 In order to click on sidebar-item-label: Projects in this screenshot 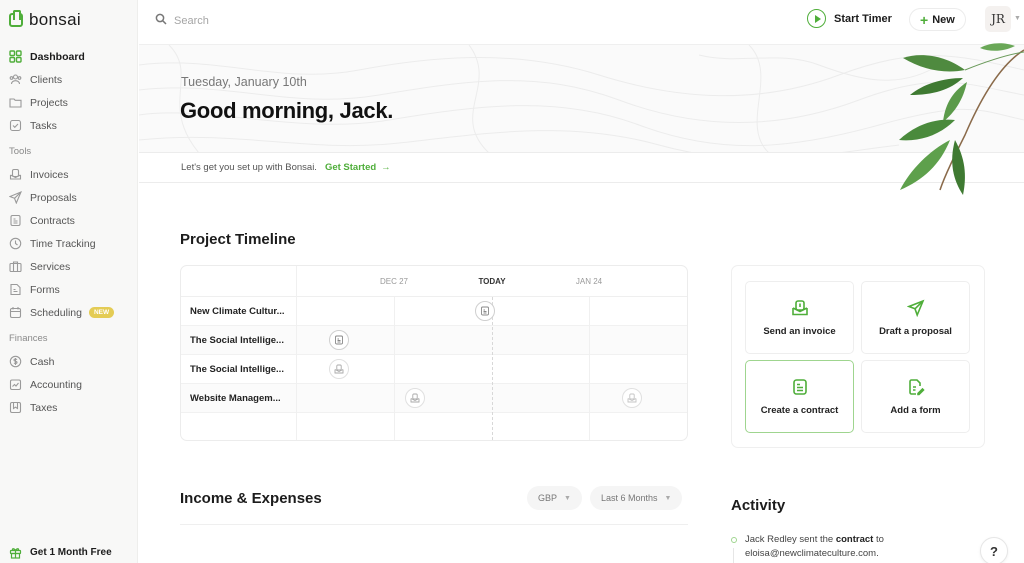, I will do `click(49, 102)`.